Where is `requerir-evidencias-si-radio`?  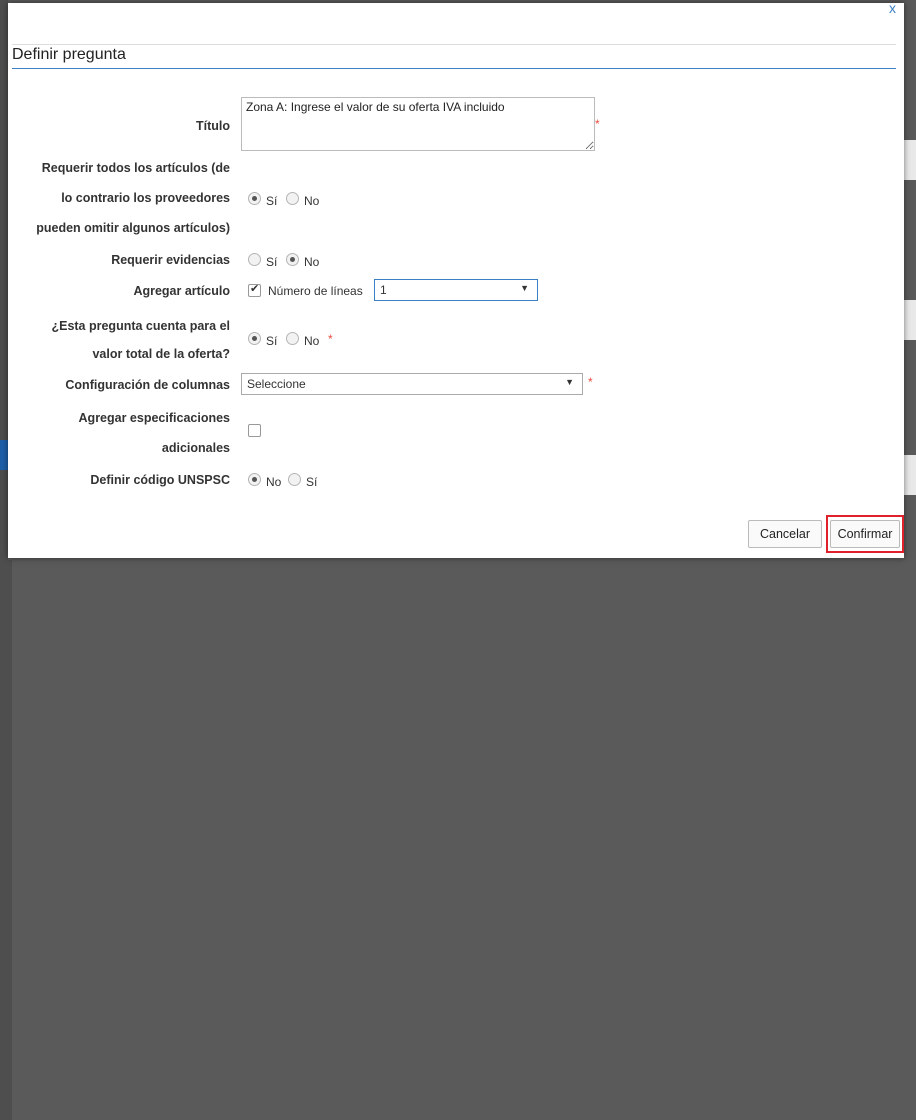
requerir-evidencias-si-radio is located at coordinates (254, 259).